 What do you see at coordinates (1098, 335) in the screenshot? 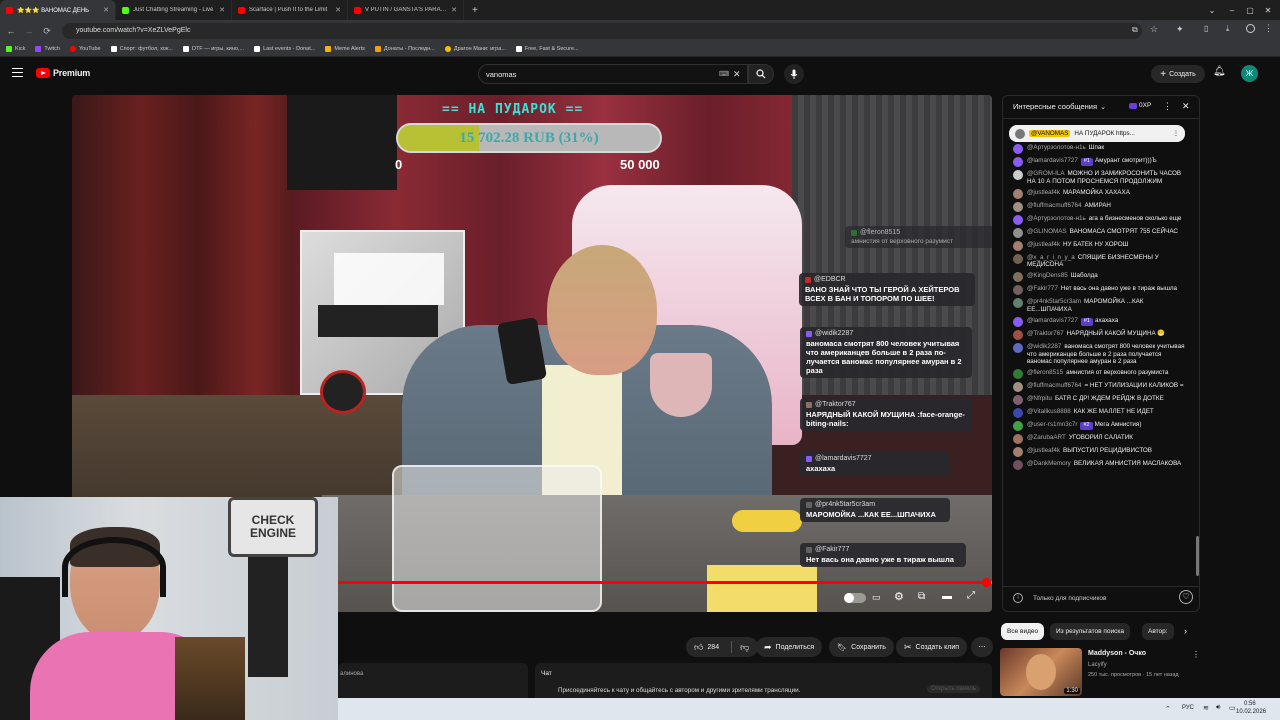
I see `chat-message: @Traktor767 НАРЯДНЫЙ КАКОЙ МУЩИНА 😬` at bounding box center [1098, 335].